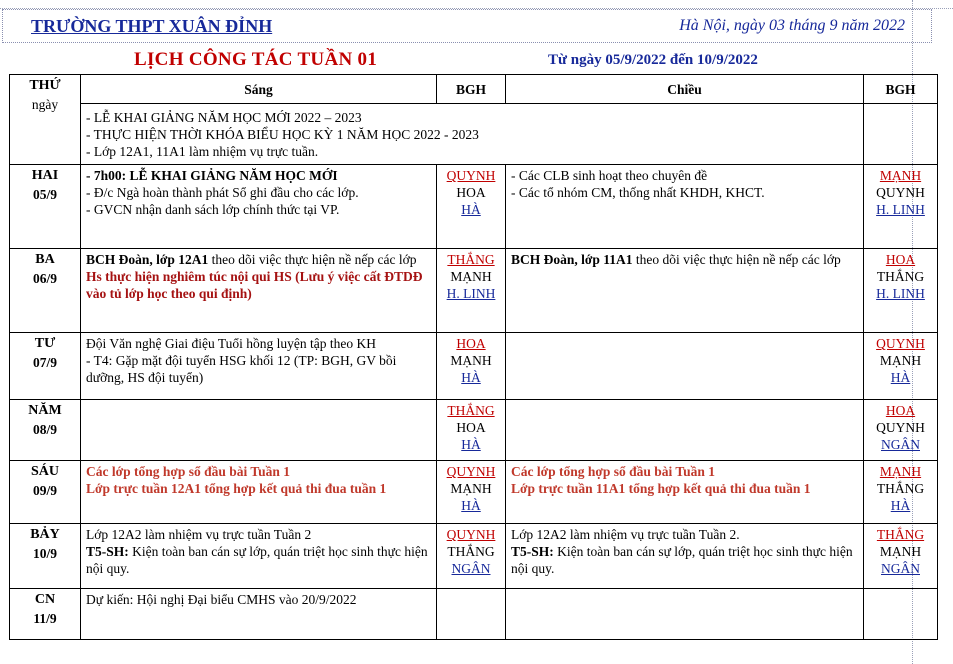 The image size is (953, 664). What do you see at coordinates (44, 362) in the screenshot?
I see `day-date: 07/9` at bounding box center [44, 362].